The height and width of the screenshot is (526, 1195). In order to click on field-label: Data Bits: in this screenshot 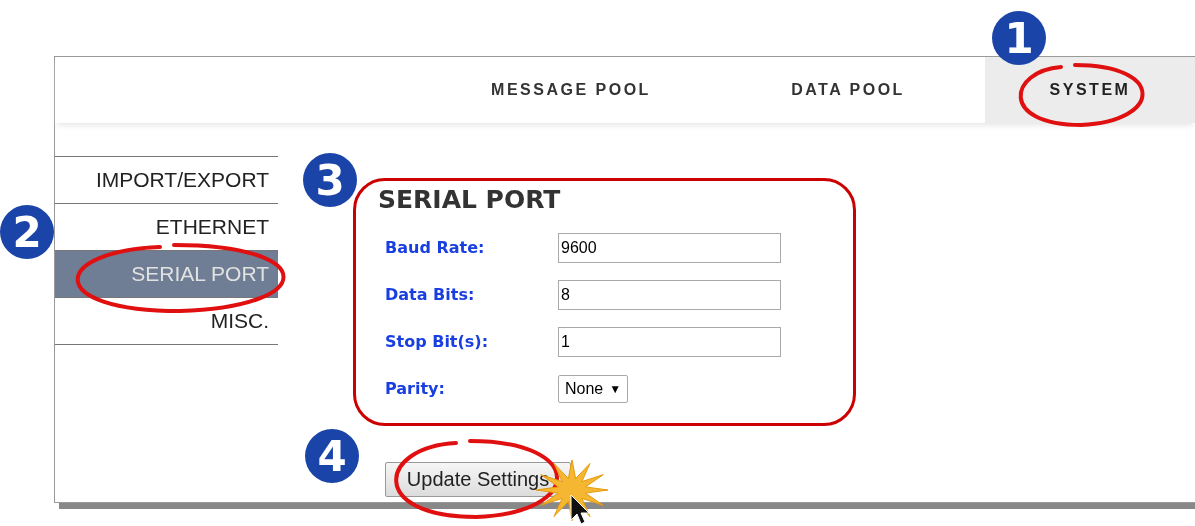, I will do `click(430, 294)`.